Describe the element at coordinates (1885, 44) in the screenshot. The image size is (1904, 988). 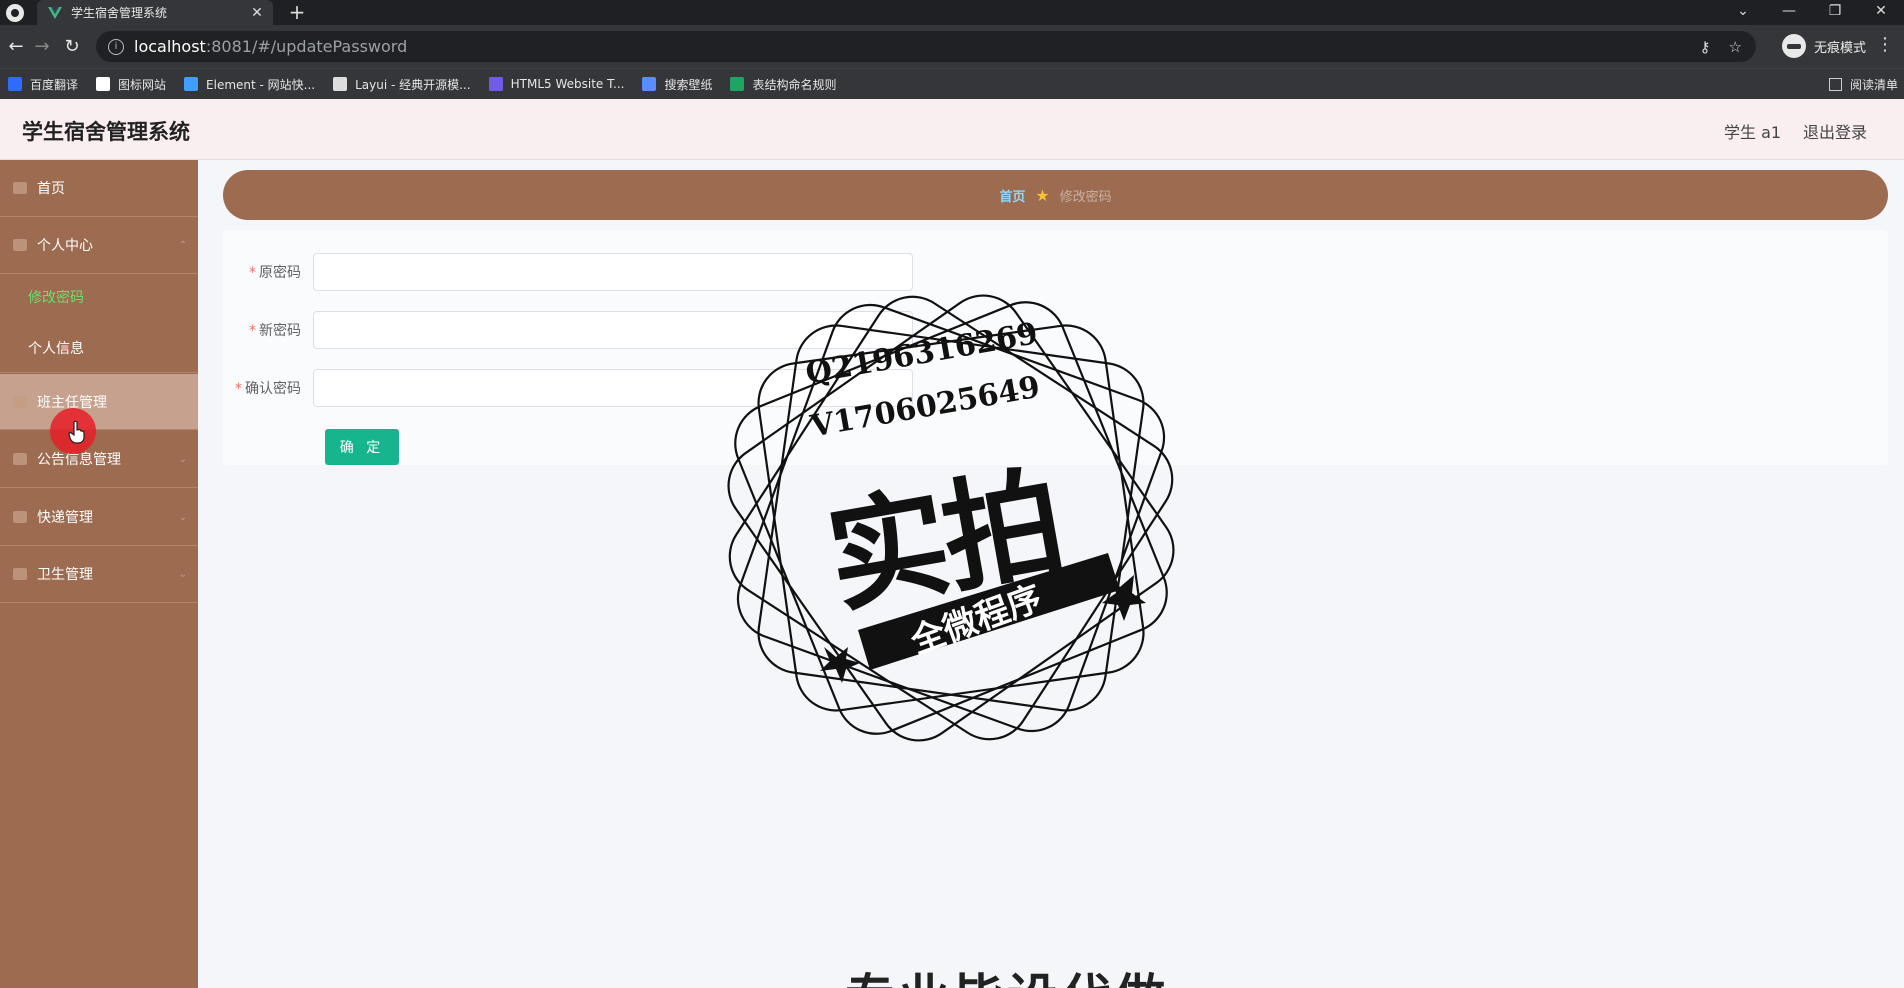
I see `browser-menu-icon: ⋮` at that location.